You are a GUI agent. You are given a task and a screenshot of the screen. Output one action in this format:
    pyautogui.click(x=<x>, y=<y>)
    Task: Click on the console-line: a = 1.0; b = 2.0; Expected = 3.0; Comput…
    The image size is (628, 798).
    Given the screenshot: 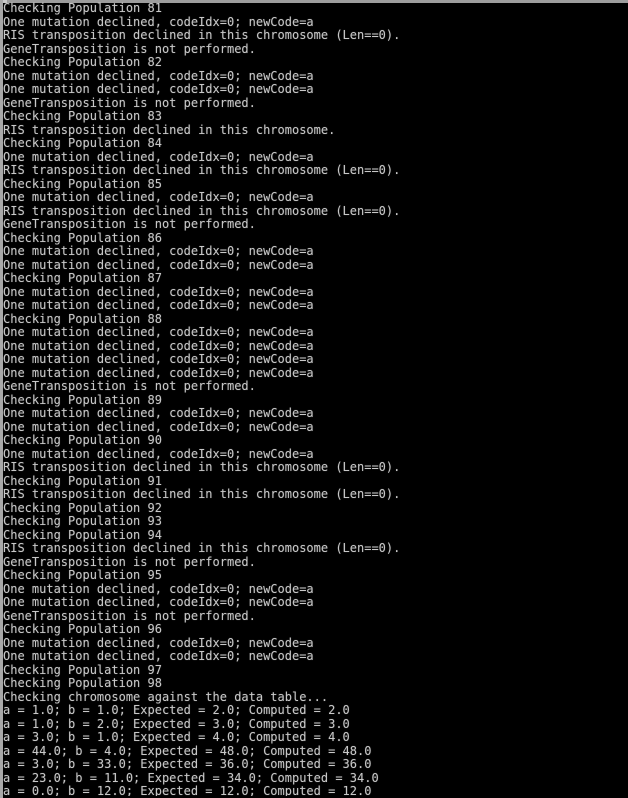 What is the action you would take?
    pyautogui.click(x=176, y=723)
    